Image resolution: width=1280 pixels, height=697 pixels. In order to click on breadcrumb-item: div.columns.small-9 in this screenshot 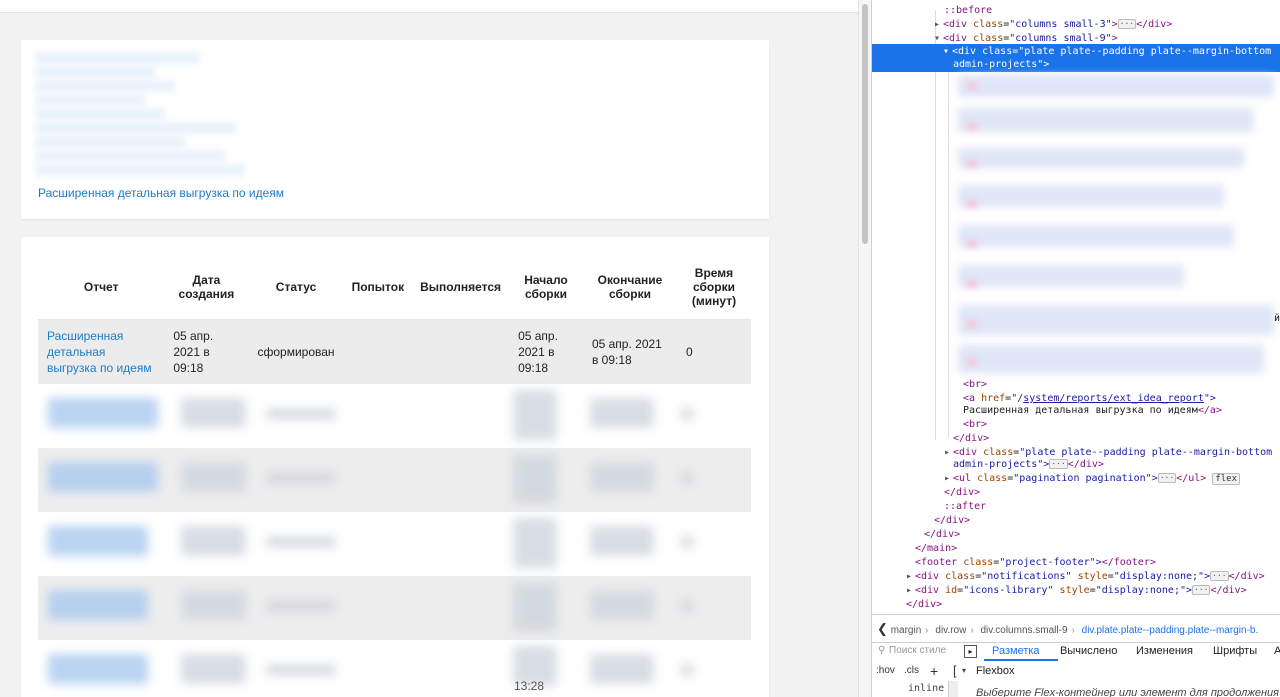, I will do `click(1023, 630)`.